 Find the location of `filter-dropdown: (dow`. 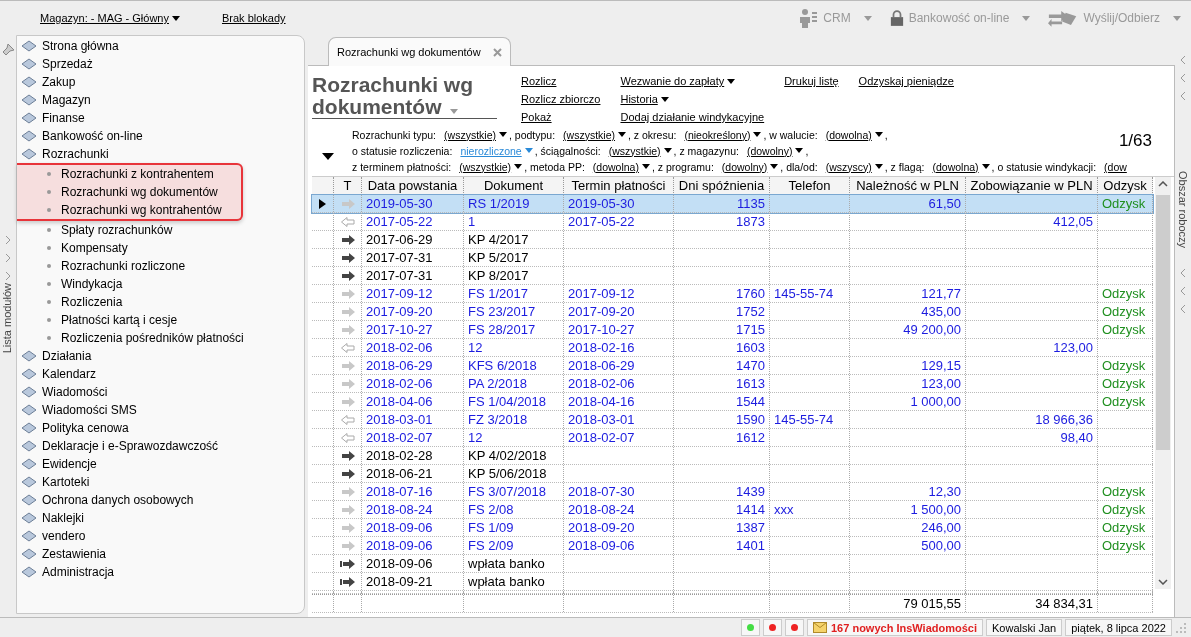

filter-dropdown: (dow is located at coordinates (1115, 166).